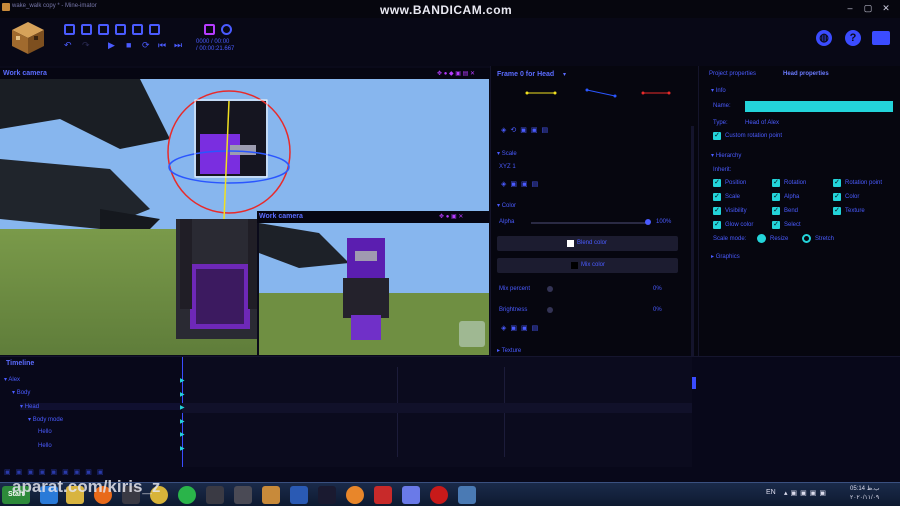  I want to click on loop-icon: ⟳, so click(146, 45).